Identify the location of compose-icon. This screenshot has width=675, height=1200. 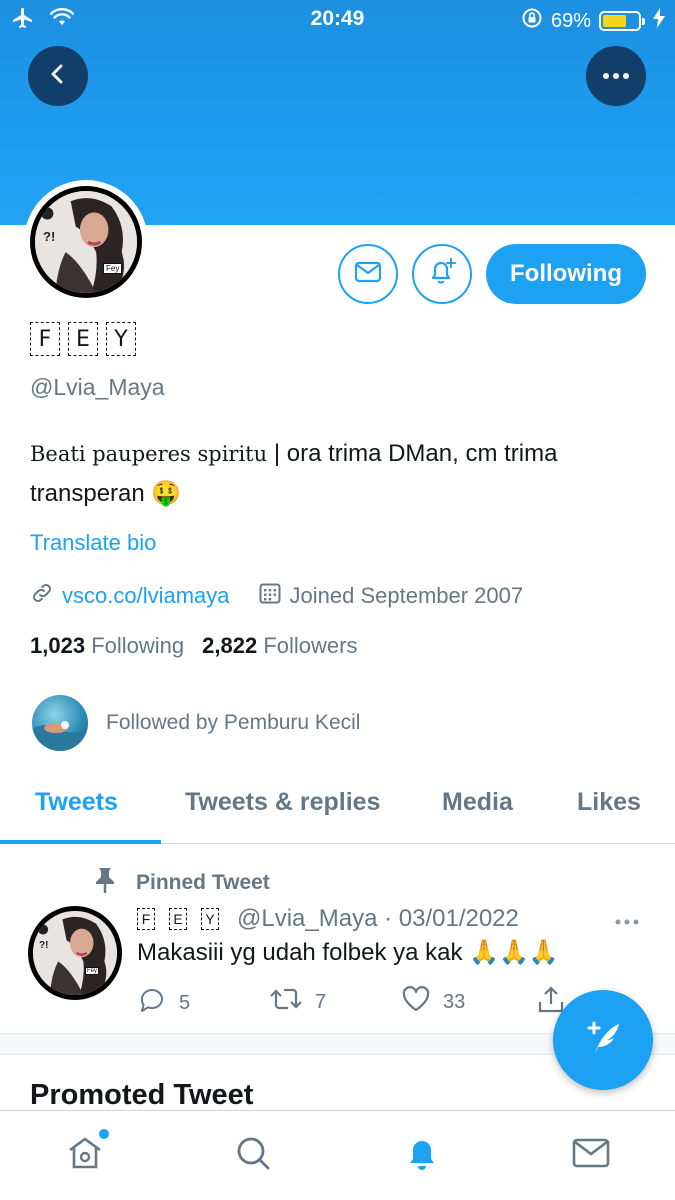
(603, 1040).